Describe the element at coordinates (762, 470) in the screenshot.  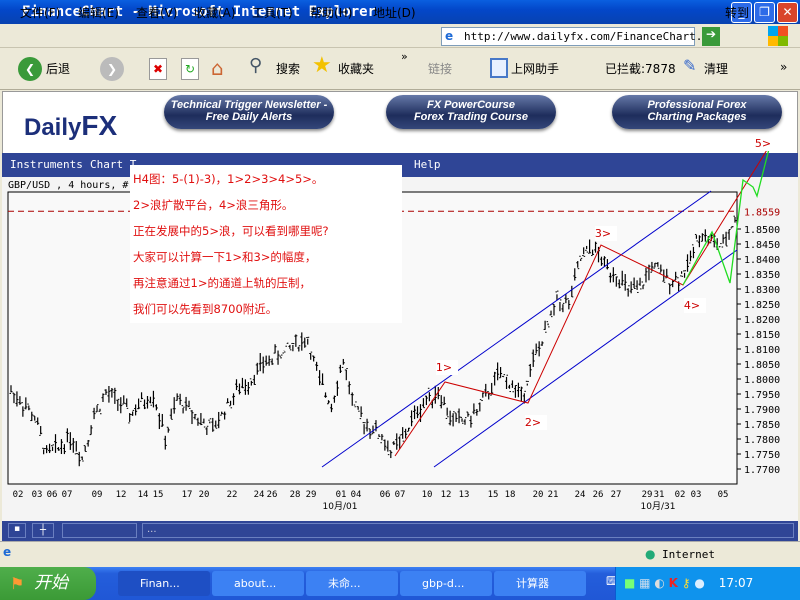
I see `y-tick-label: 1.7700` at that location.